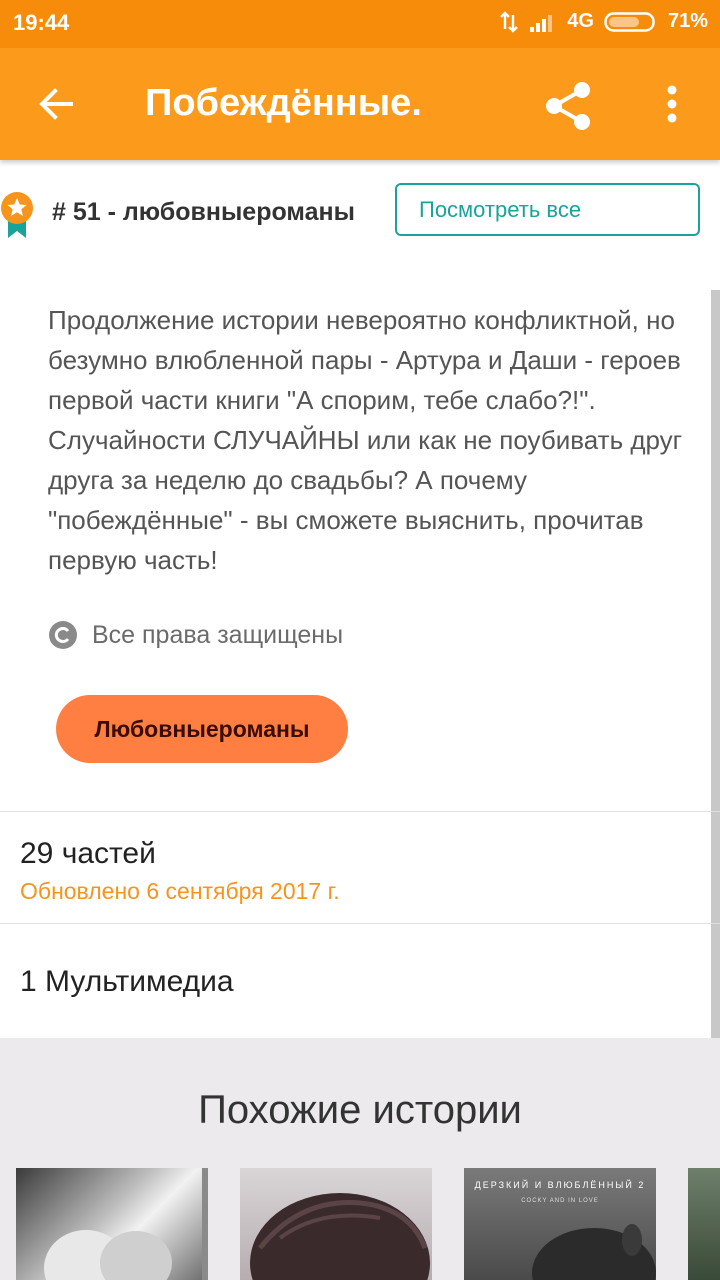 This screenshot has height=1280, width=720. What do you see at coordinates (17, 215) in the screenshot?
I see `ranking-badge-icon` at bounding box center [17, 215].